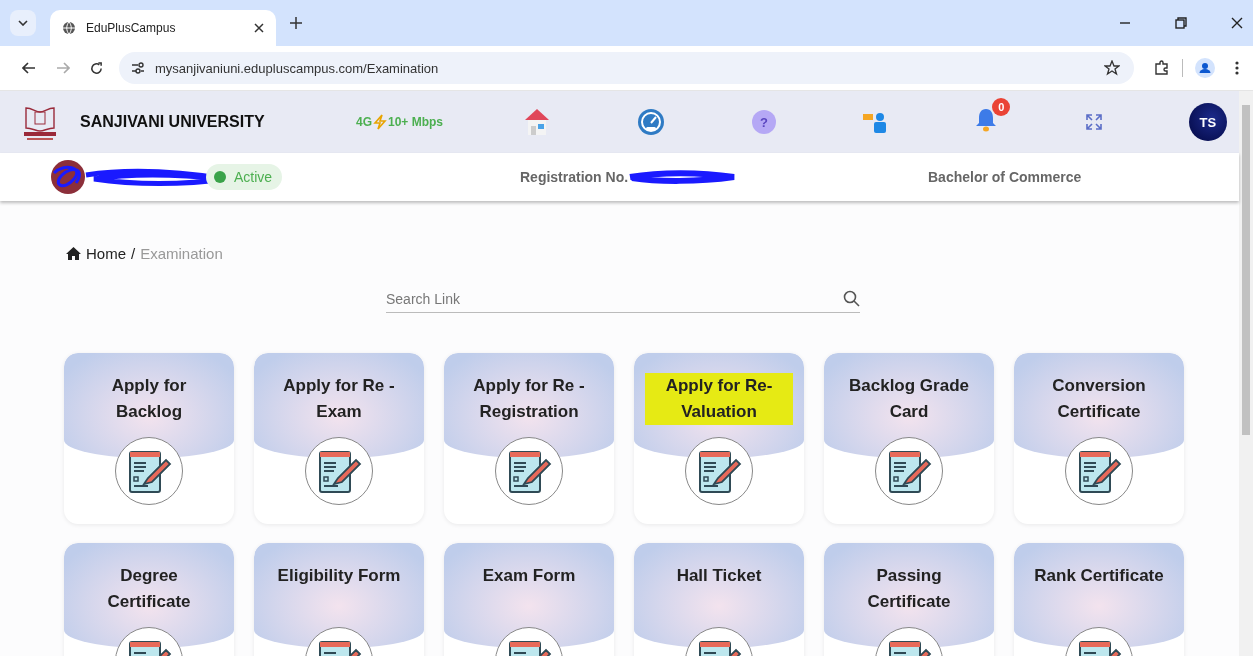  What do you see at coordinates (719, 399) in the screenshot?
I see `card-title: Apply for Re-Valuation` at bounding box center [719, 399].